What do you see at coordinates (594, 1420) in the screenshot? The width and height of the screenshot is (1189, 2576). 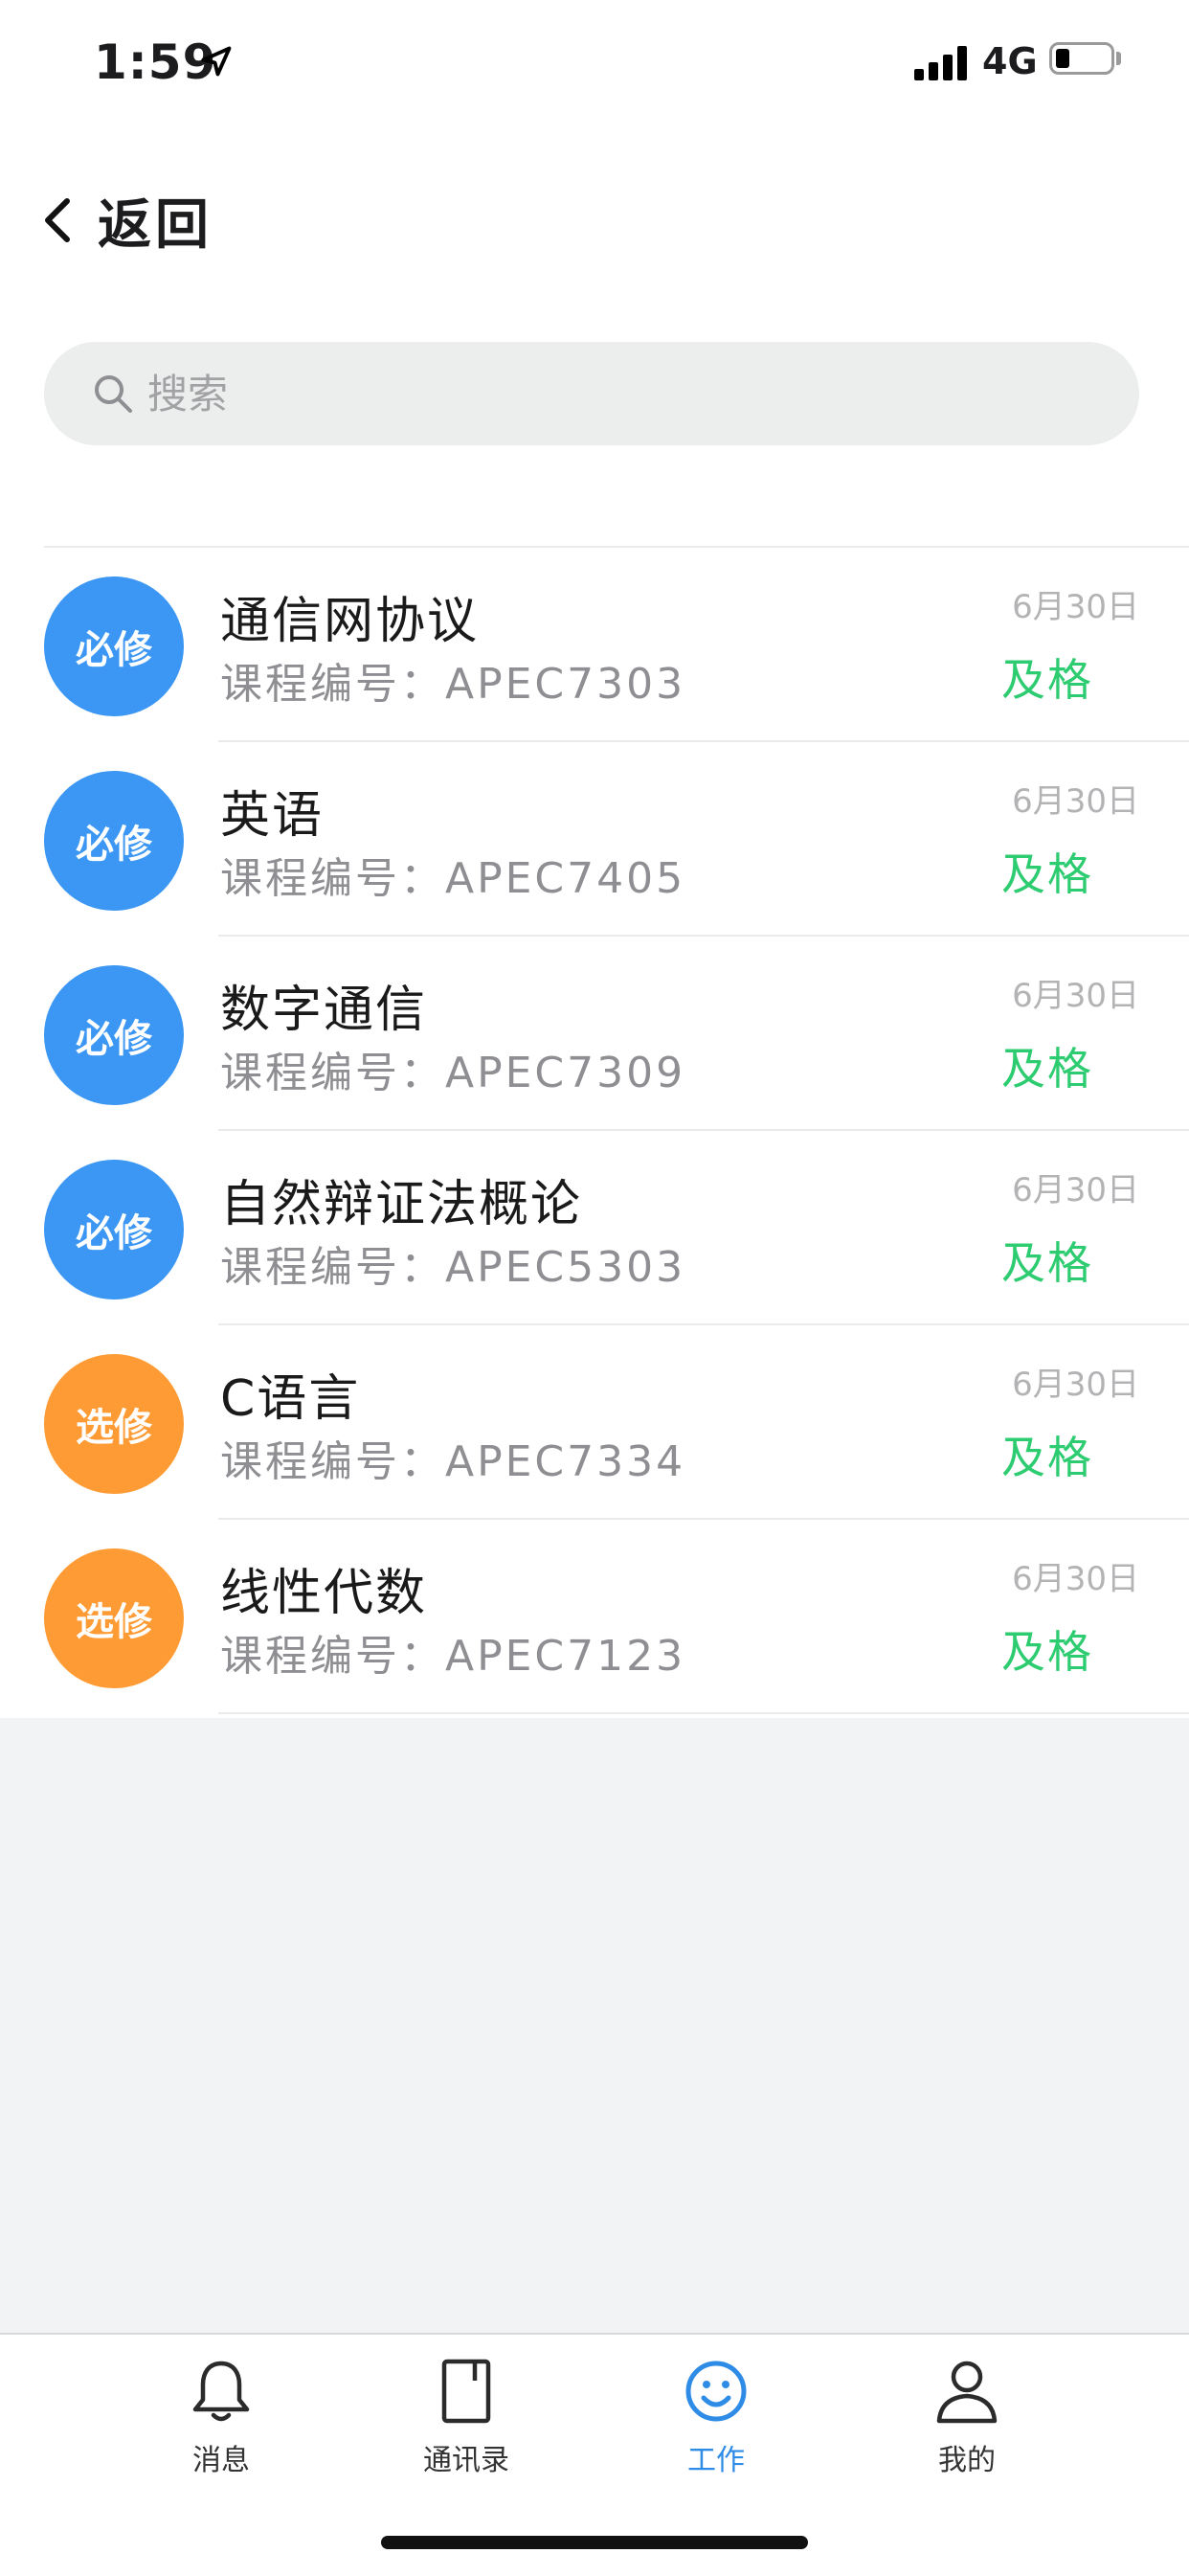 I see `list-item: 选修 C语言 课程编号：APEC7334 6月30日 及格` at bounding box center [594, 1420].